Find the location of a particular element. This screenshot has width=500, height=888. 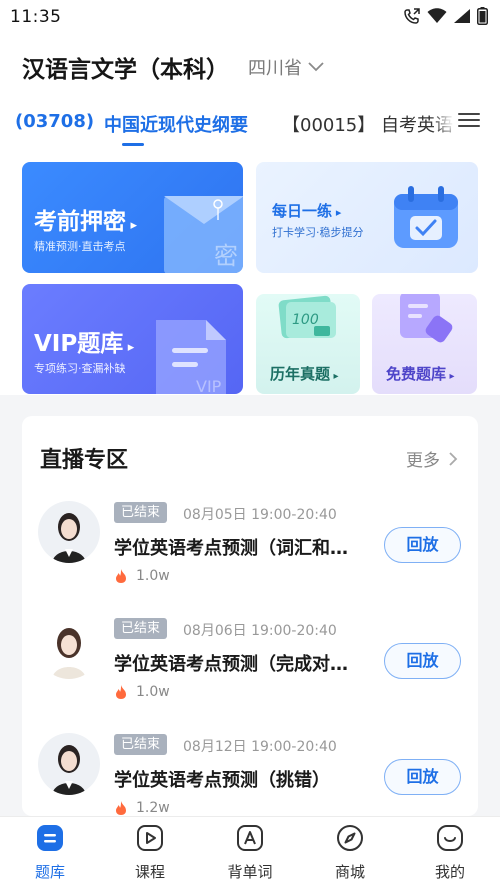

tab-code-03708: (03708) is located at coordinates (54, 121).